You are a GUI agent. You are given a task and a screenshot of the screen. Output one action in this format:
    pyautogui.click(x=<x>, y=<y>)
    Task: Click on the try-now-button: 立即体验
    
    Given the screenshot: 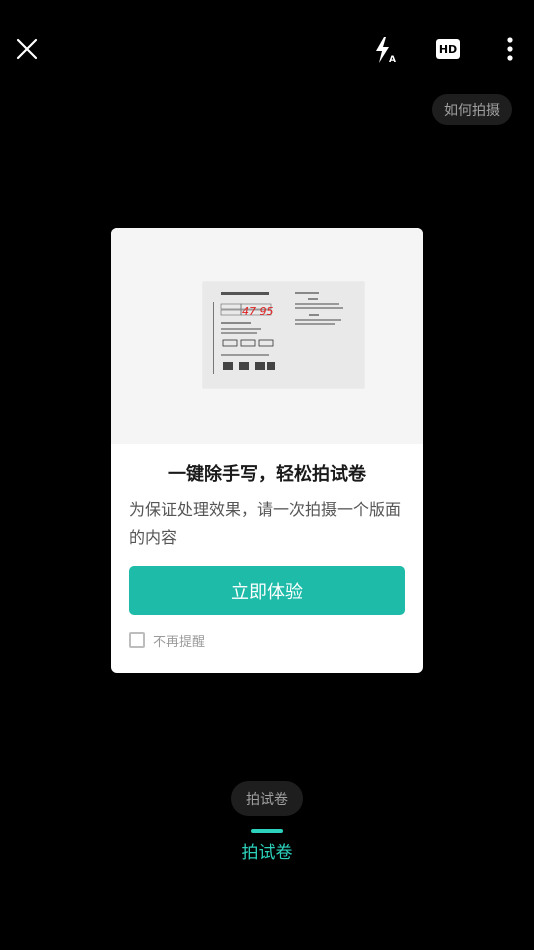 What is the action you would take?
    pyautogui.click(x=267, y=590)
    